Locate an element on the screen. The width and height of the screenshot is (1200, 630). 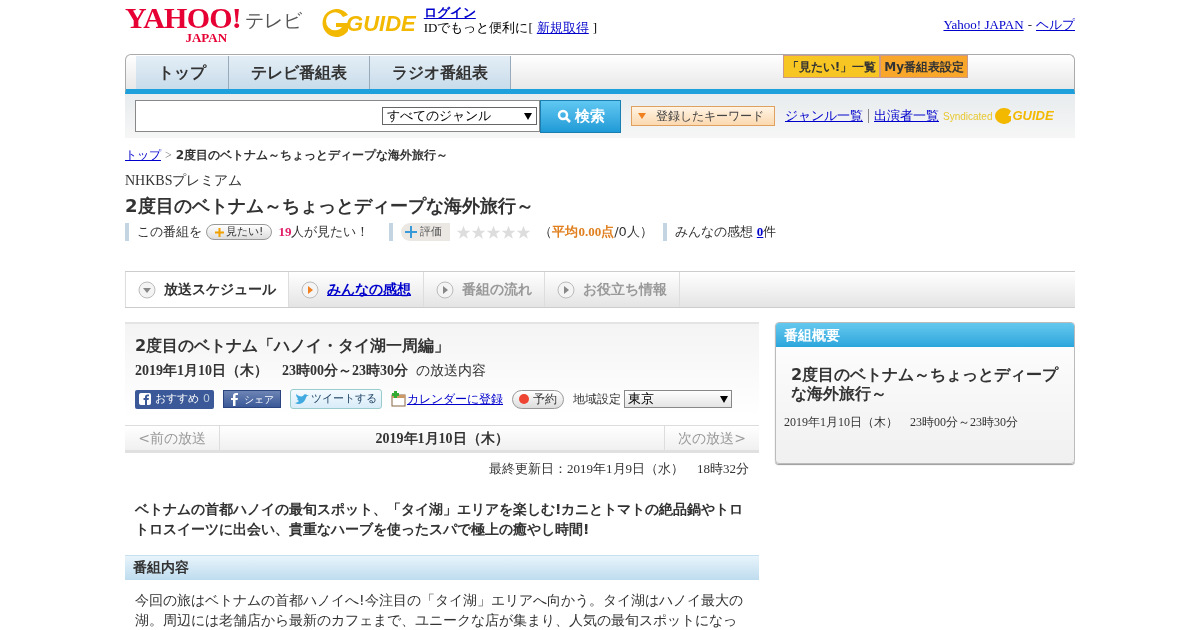
section-heading: 番組内容 is located at coordinates (442, 567).